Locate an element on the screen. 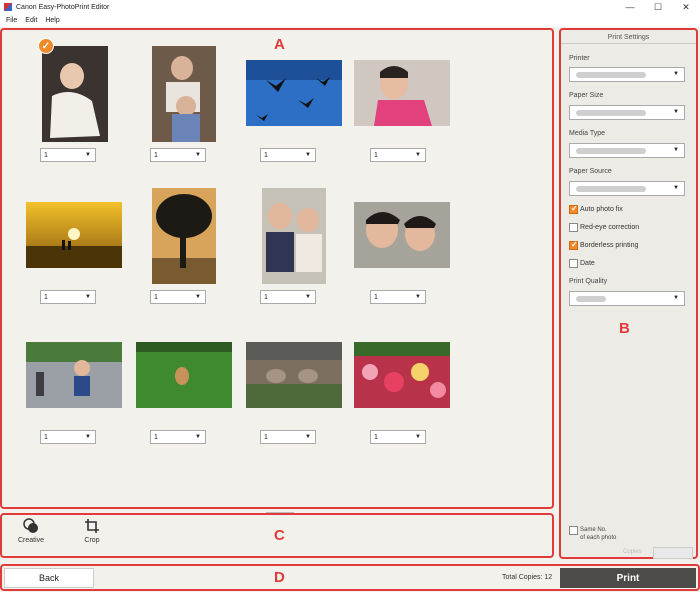 This screenshot has height=592, width=700. selected-check-icon: ✓ is located at coordinates (46, 46).